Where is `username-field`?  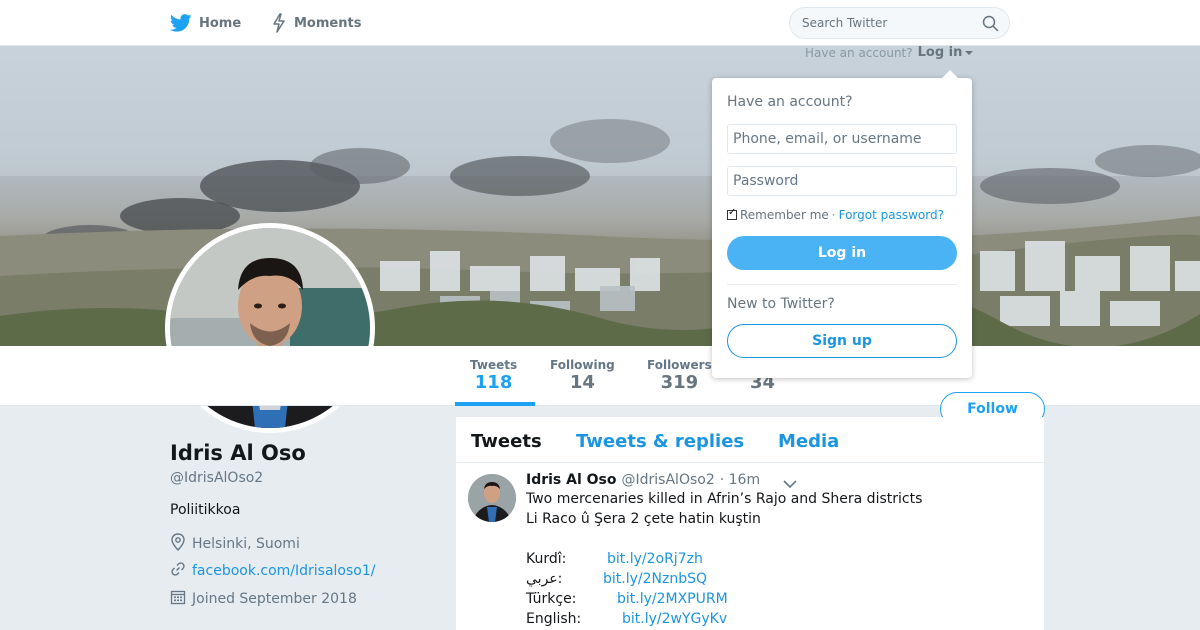
username-field is located at coordinates (842, 139).